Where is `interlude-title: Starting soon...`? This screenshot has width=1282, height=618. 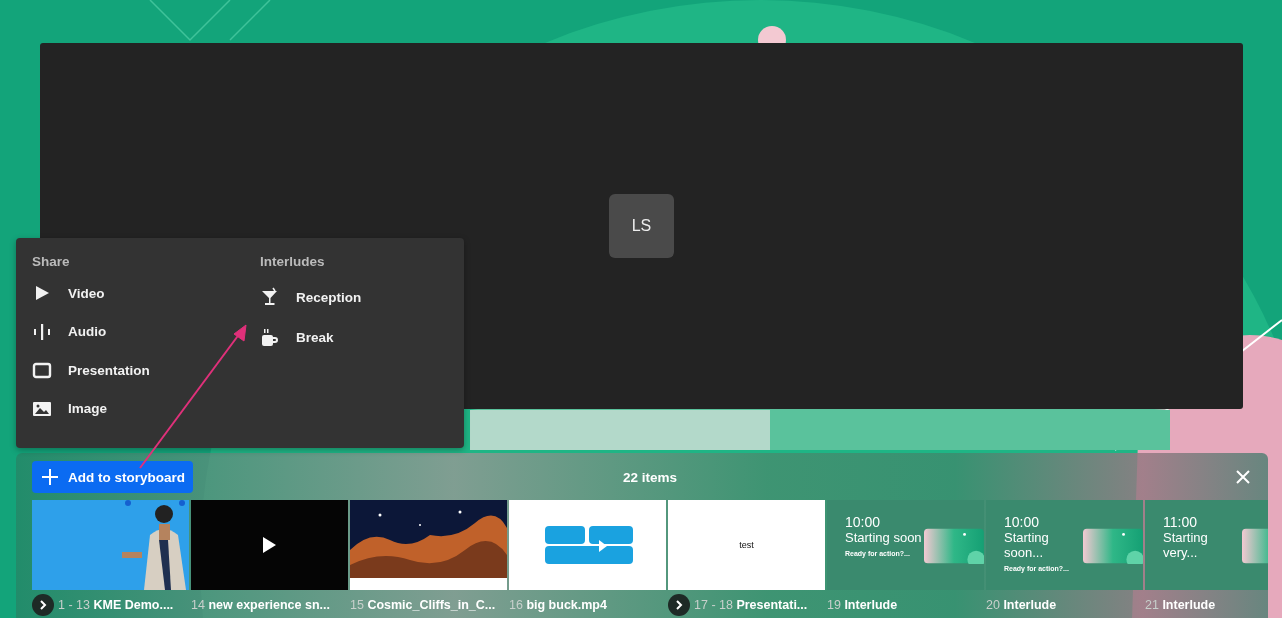 interlude-title: Starting soon... is located at coordinates (1027, 545).